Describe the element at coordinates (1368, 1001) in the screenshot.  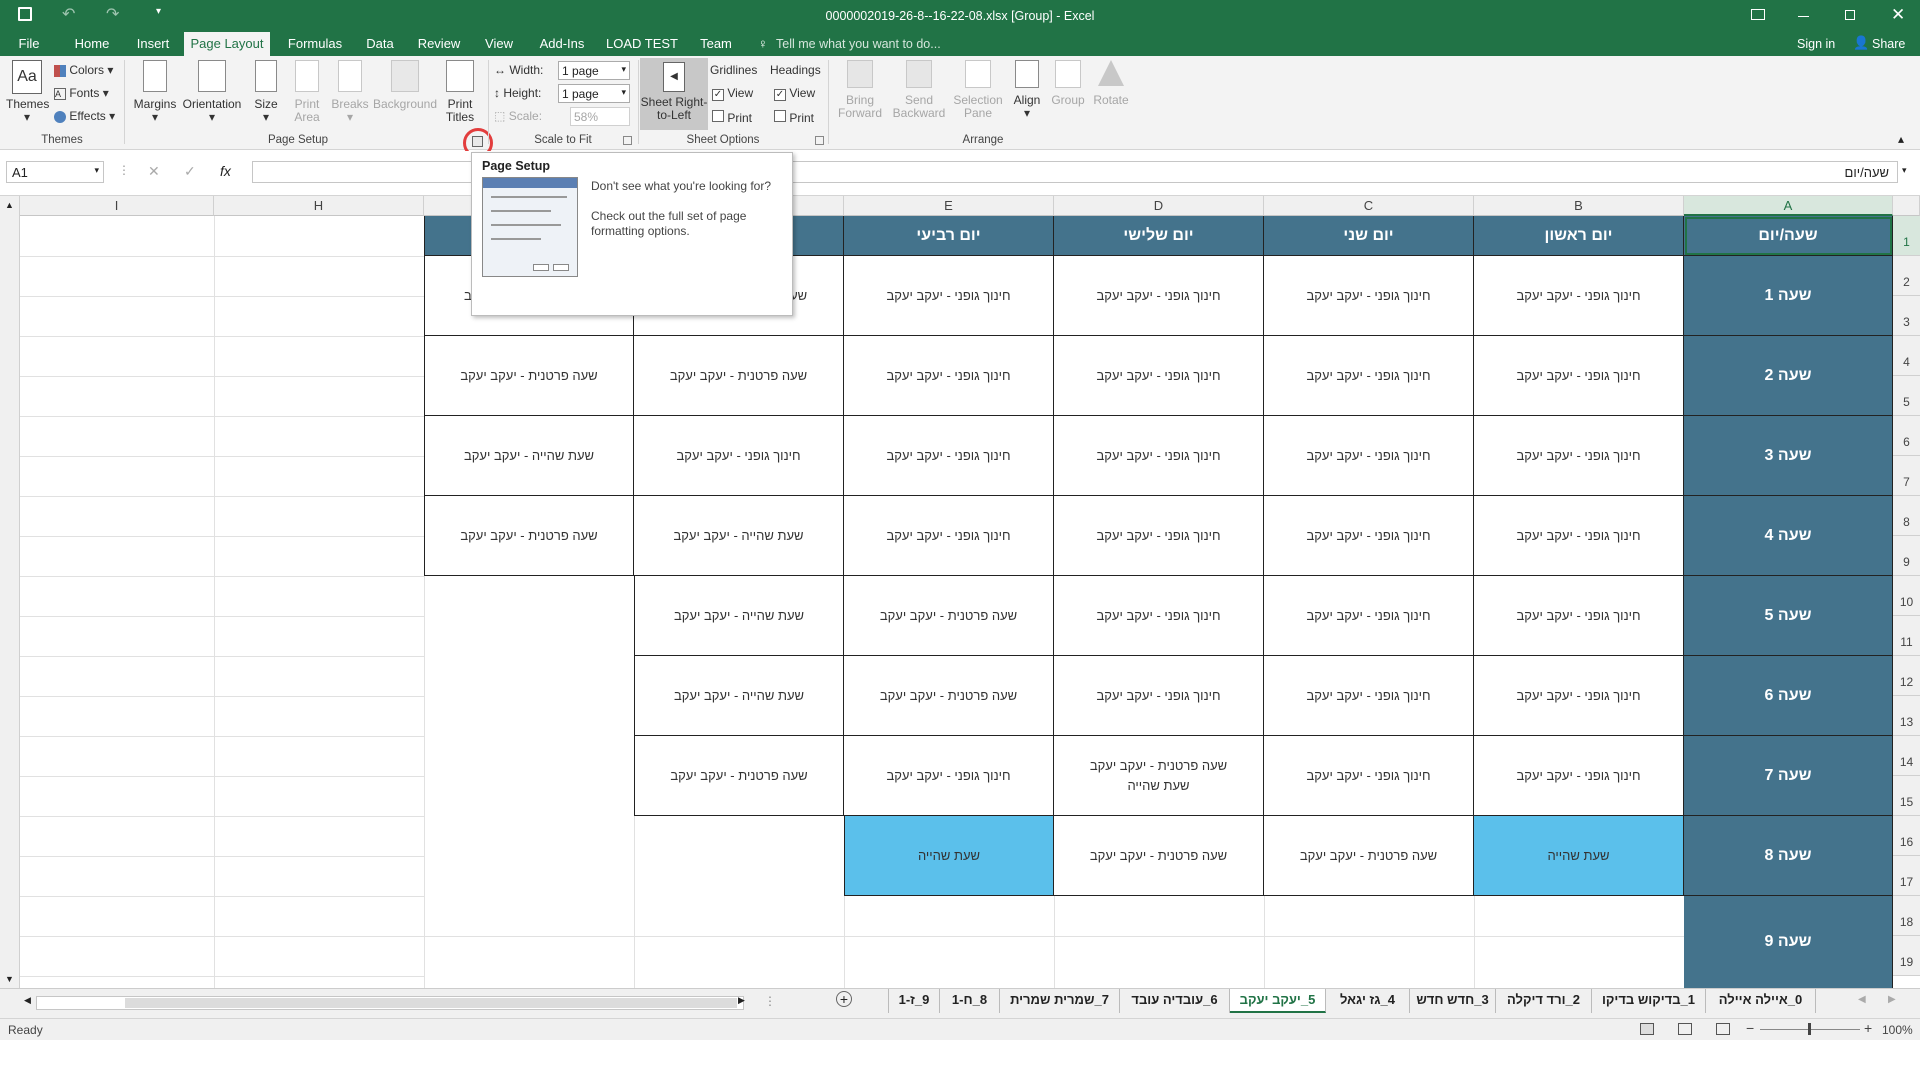
I see `sheet-tab-4: 4_גז יגאל` at that location.